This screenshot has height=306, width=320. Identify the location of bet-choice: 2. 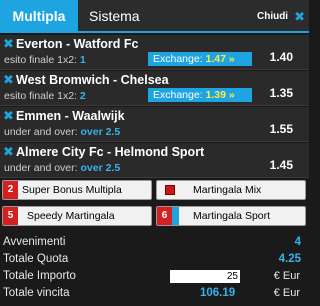
(82, 96).